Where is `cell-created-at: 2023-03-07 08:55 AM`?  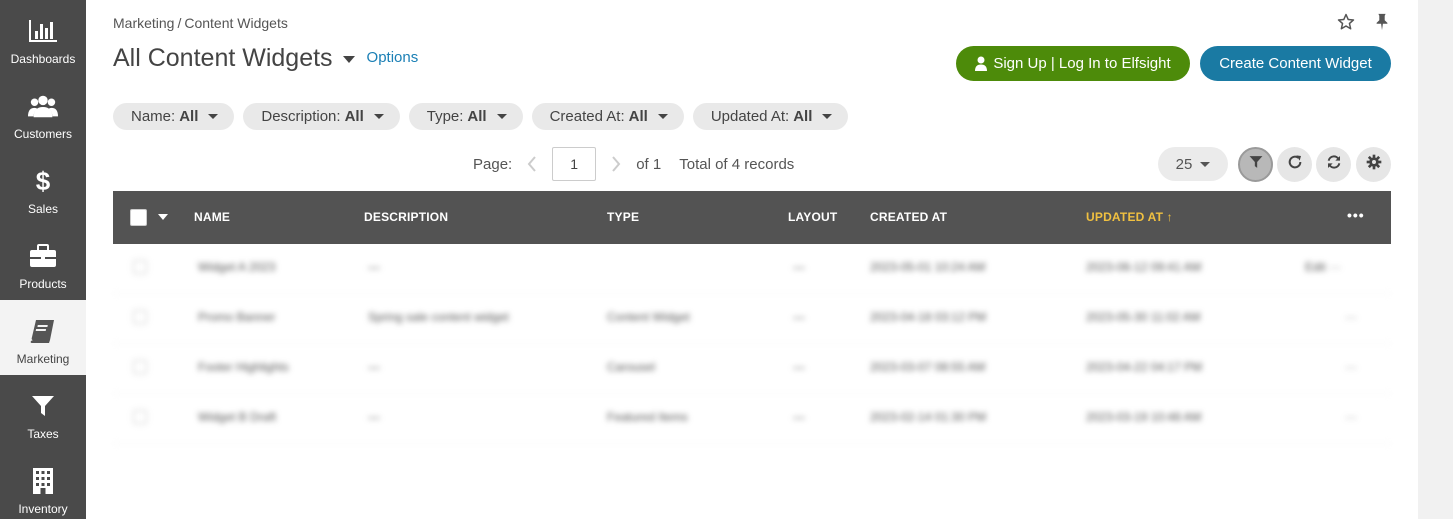 cell-created-at: 2023-03-07 08:55 AM is located at coordinates (928, 367).